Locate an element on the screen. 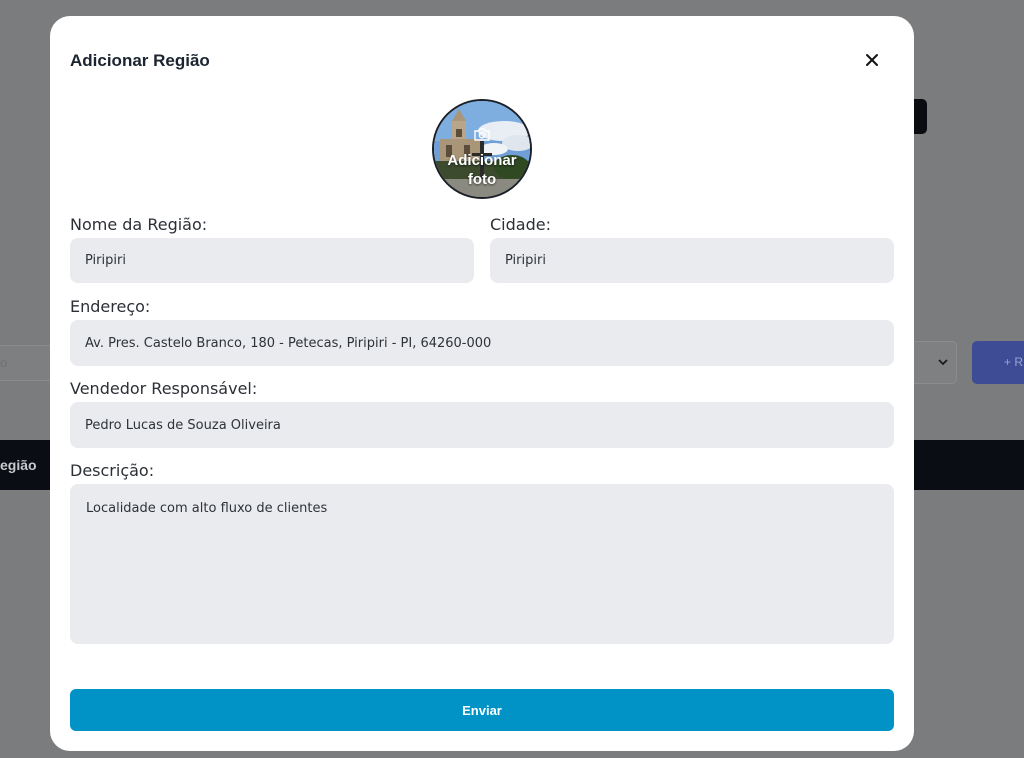 This screenshot has height=758, width=1024. background-column-label: egião is located at coordinates (18, 465).